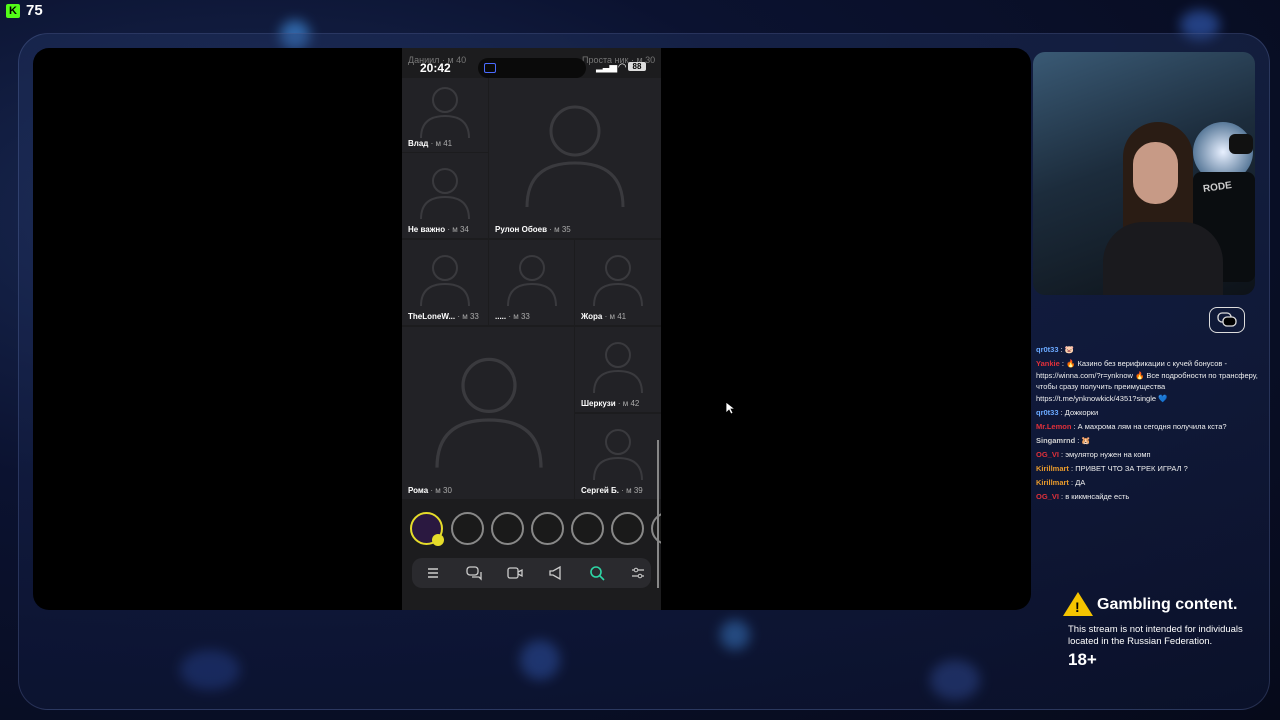 Image resolution: width=1280 pixels, height=720 pixels. What do you see at coordinates (430, 143) in the screenshot?
I see `profile-label: Влад · м 41` at bounding box center [430, 143].